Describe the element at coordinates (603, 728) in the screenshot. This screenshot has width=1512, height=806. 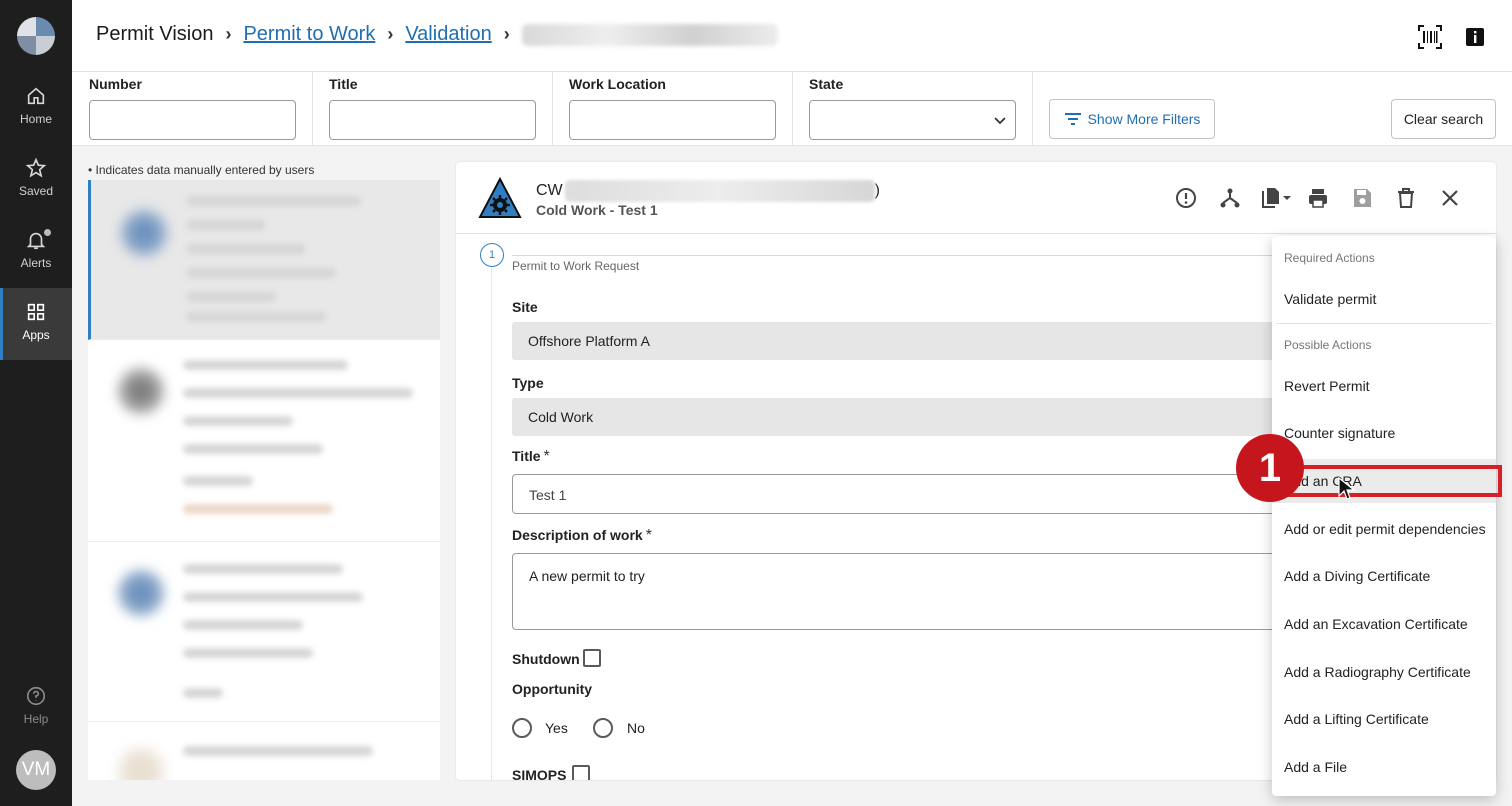
I see `opportunity-no-radio` at that location.